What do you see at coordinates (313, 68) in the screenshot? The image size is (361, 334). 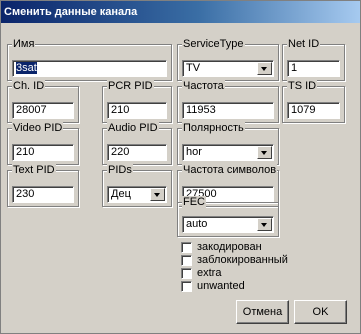 I see `net-id-input: 1` at bounding box center [313, 68].